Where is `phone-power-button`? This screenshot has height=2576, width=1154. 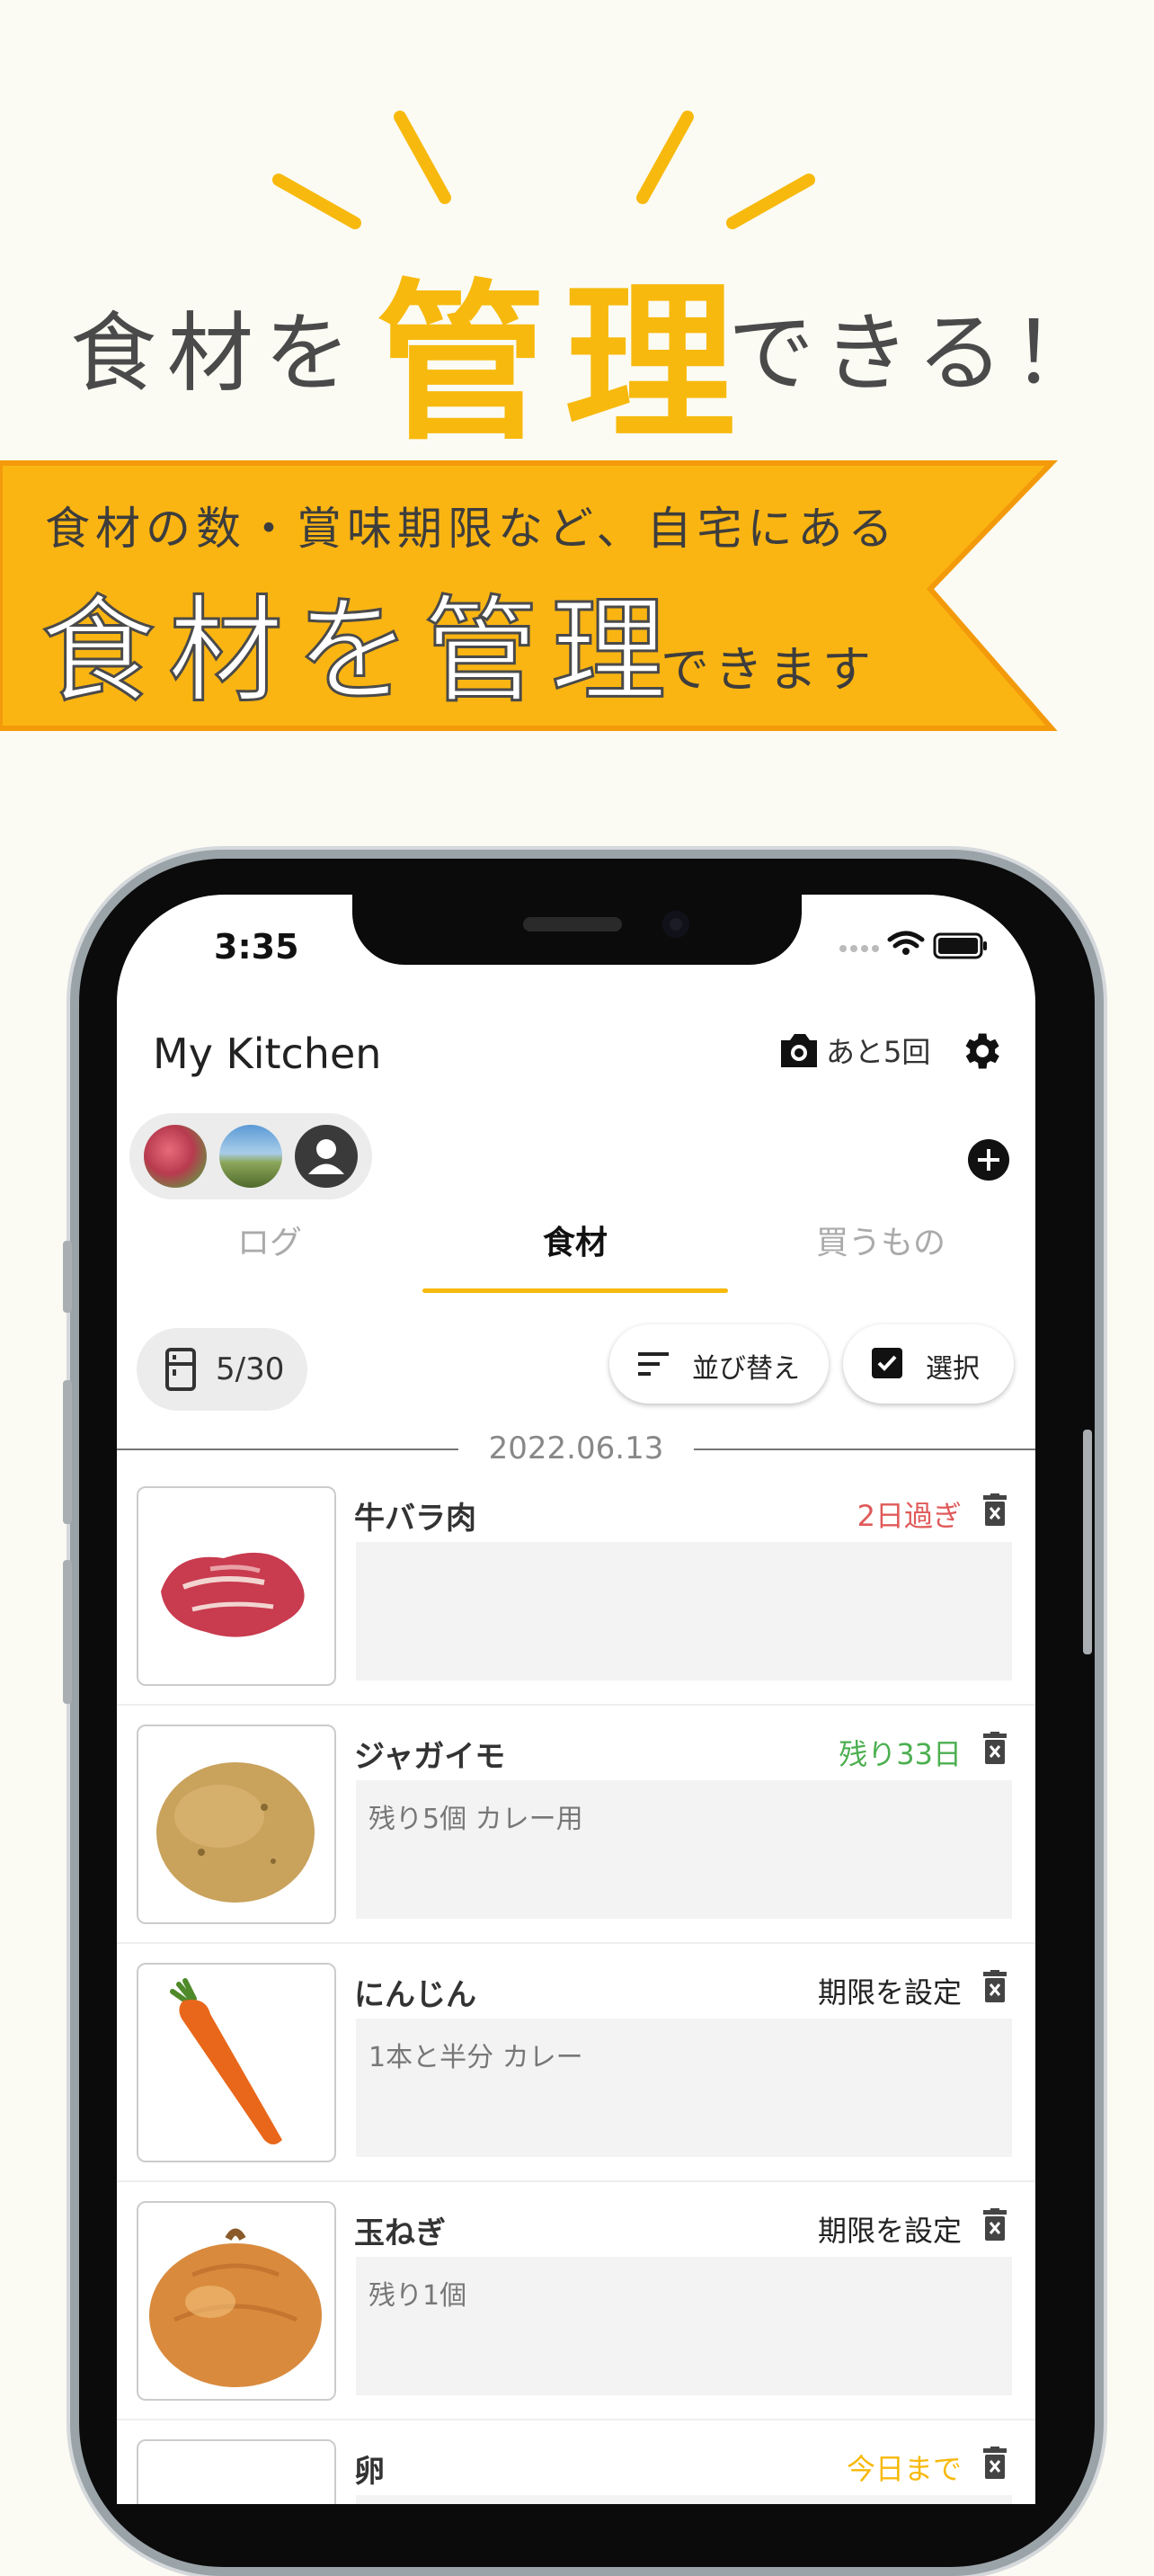
phone-power-button is located at coordinates (1087, 1542).